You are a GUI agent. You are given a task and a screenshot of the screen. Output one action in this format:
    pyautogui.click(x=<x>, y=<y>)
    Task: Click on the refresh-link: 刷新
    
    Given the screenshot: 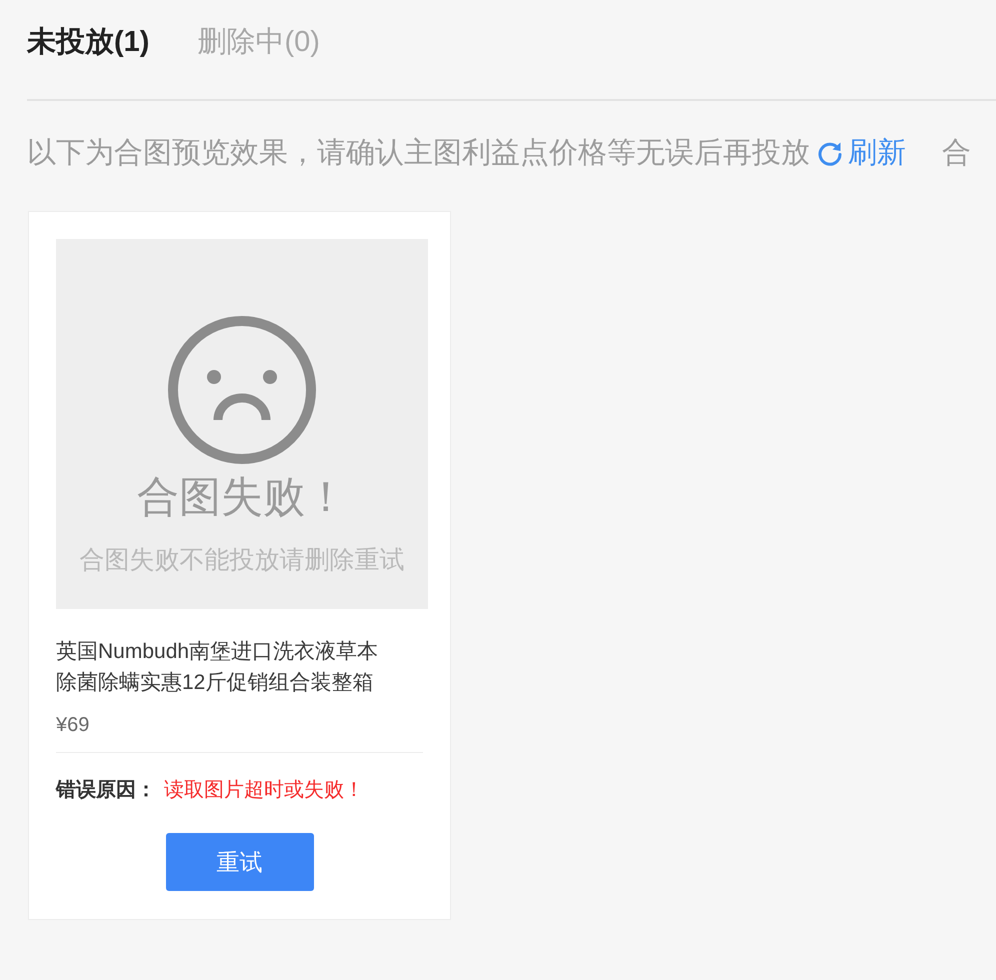 What is the action you would take?
    pyautogui.click(x=861, y=153)
    